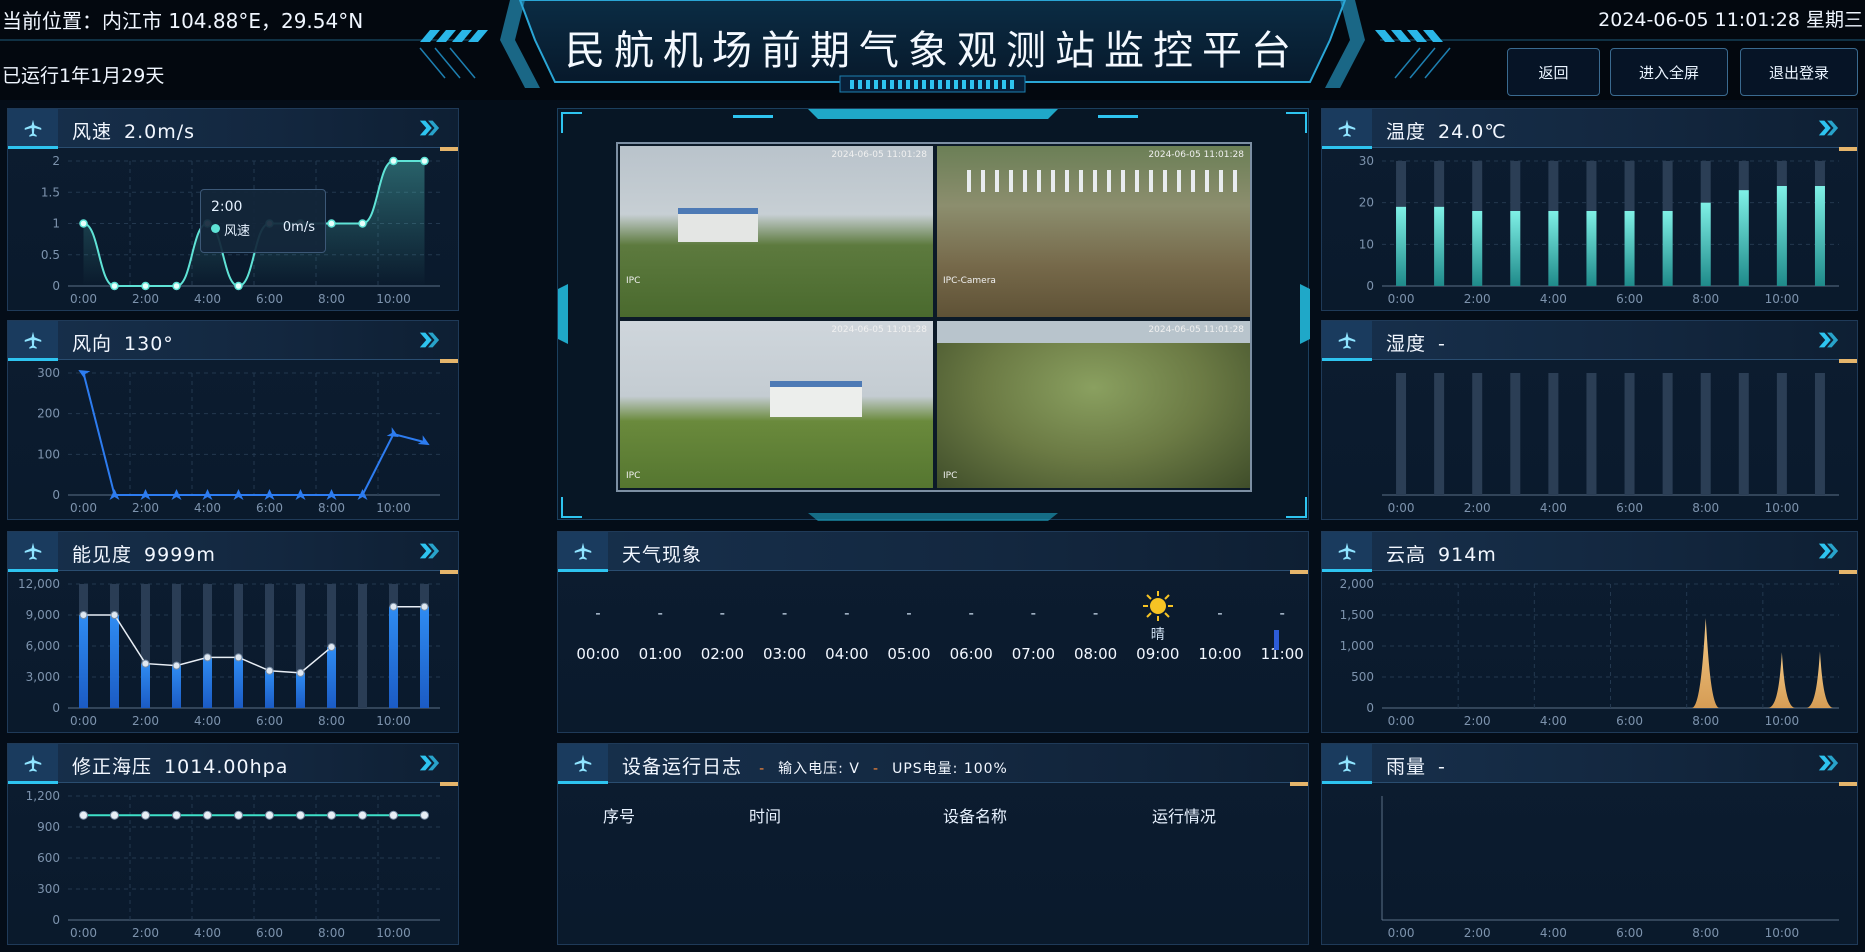 The width and height of the screenshot is (1865, 952). Describe the element at coordinates (1357, 646) in the screenshot. I see `y-tick-label: 1,000` at that location.